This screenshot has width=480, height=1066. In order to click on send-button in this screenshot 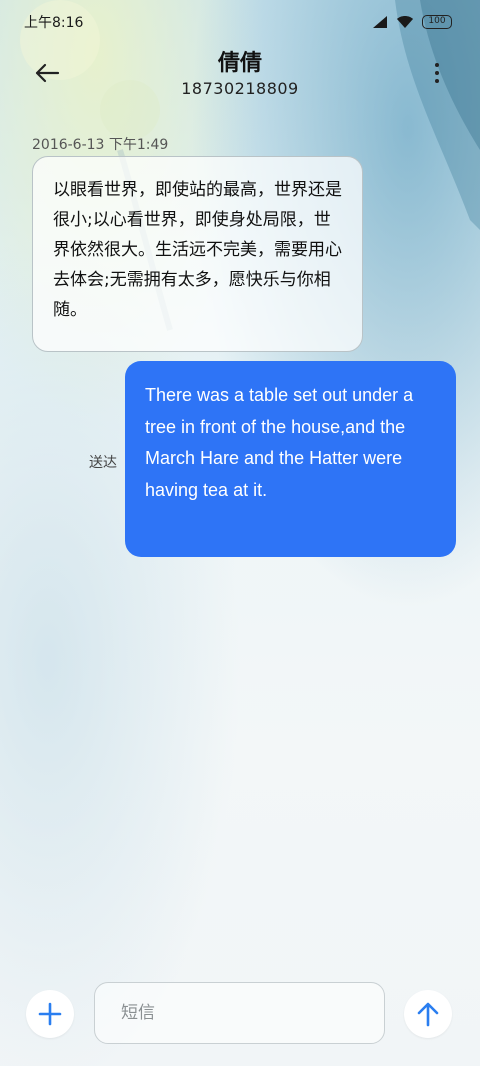, I will do `click(428, 1014)`.